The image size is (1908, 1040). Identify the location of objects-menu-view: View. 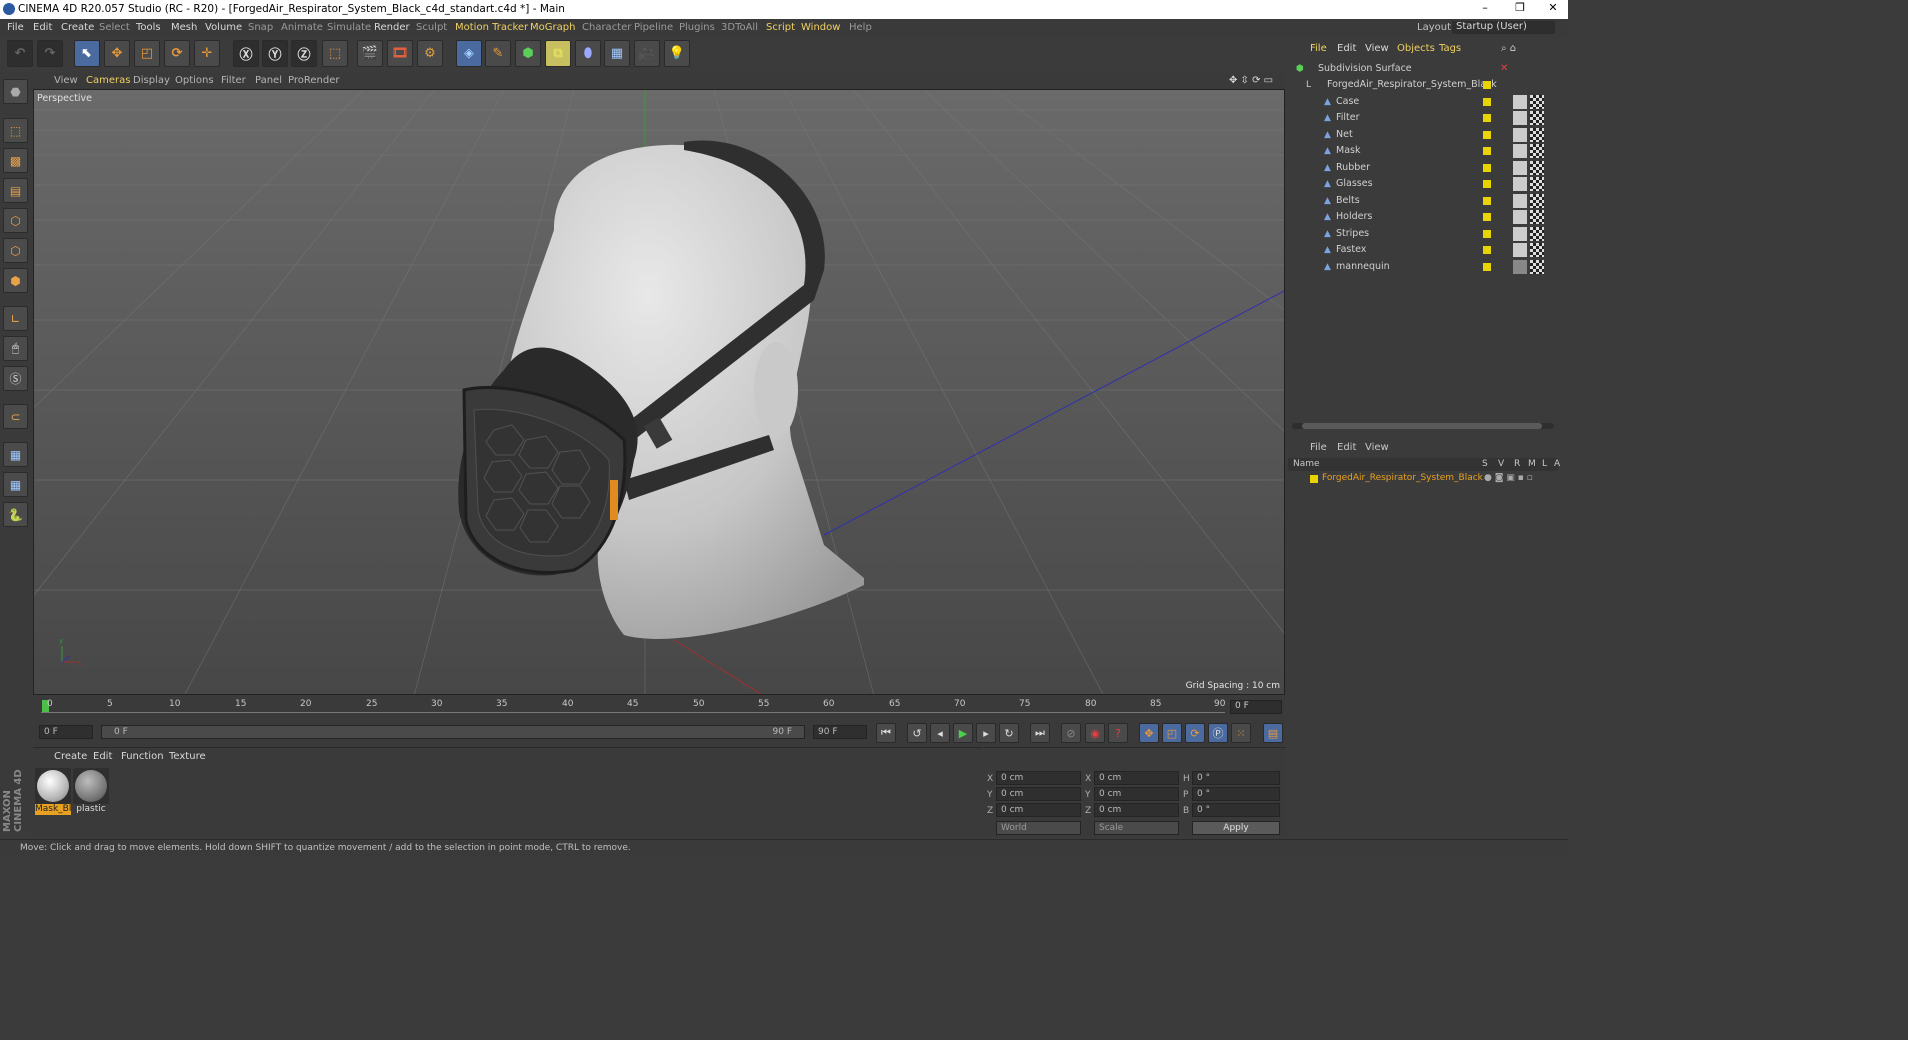
(1377, 48).